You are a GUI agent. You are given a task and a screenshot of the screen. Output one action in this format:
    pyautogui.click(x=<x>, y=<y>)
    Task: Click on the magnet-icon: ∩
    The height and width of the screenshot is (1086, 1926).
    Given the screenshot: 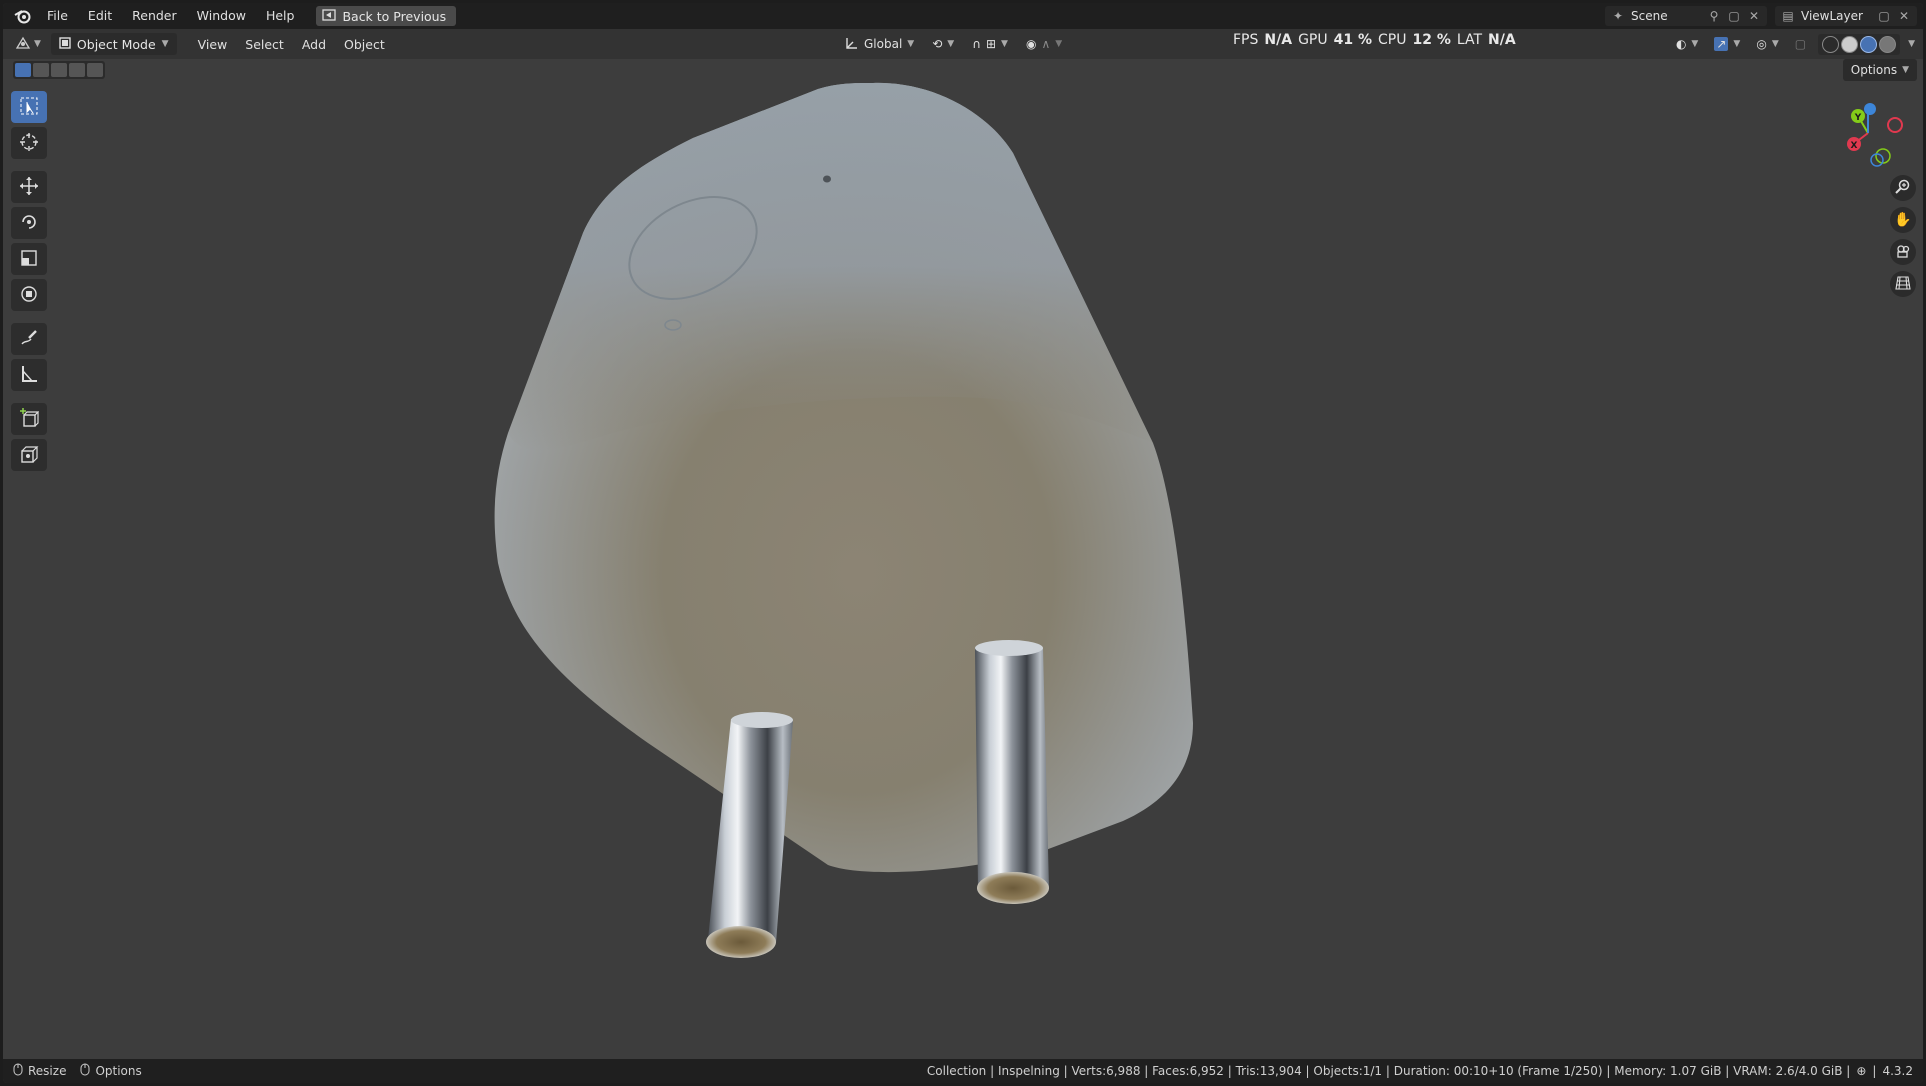 What is the action you would take?
    pyautogui.click(x=976, y=44)
    